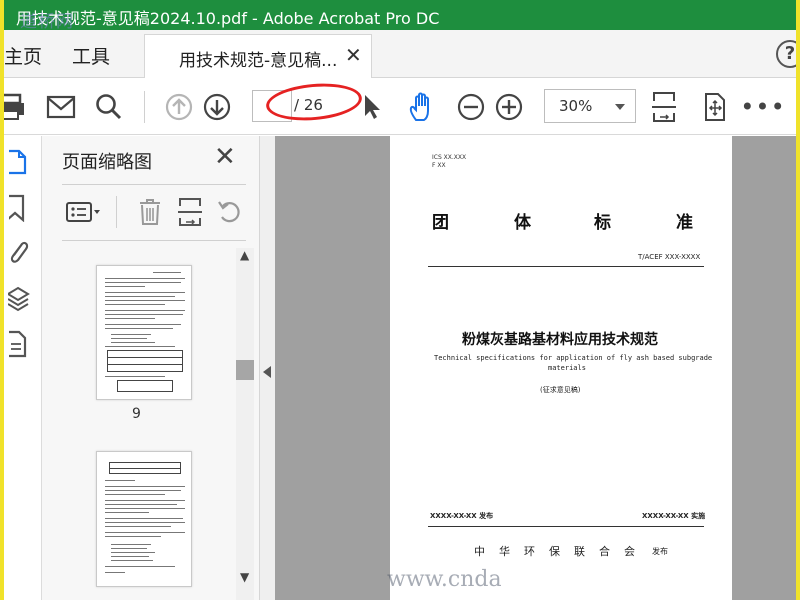  Describe the element at coordinates (444, 579) in the screenshot. I see `watermark-url: www.cnda` at that location.